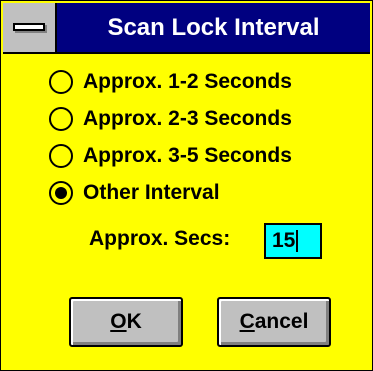  What do you see at coordinates (213, 27) in the screenshot?
I see `window-title: Scan Lock Interval` at bounding box center [213, 27].